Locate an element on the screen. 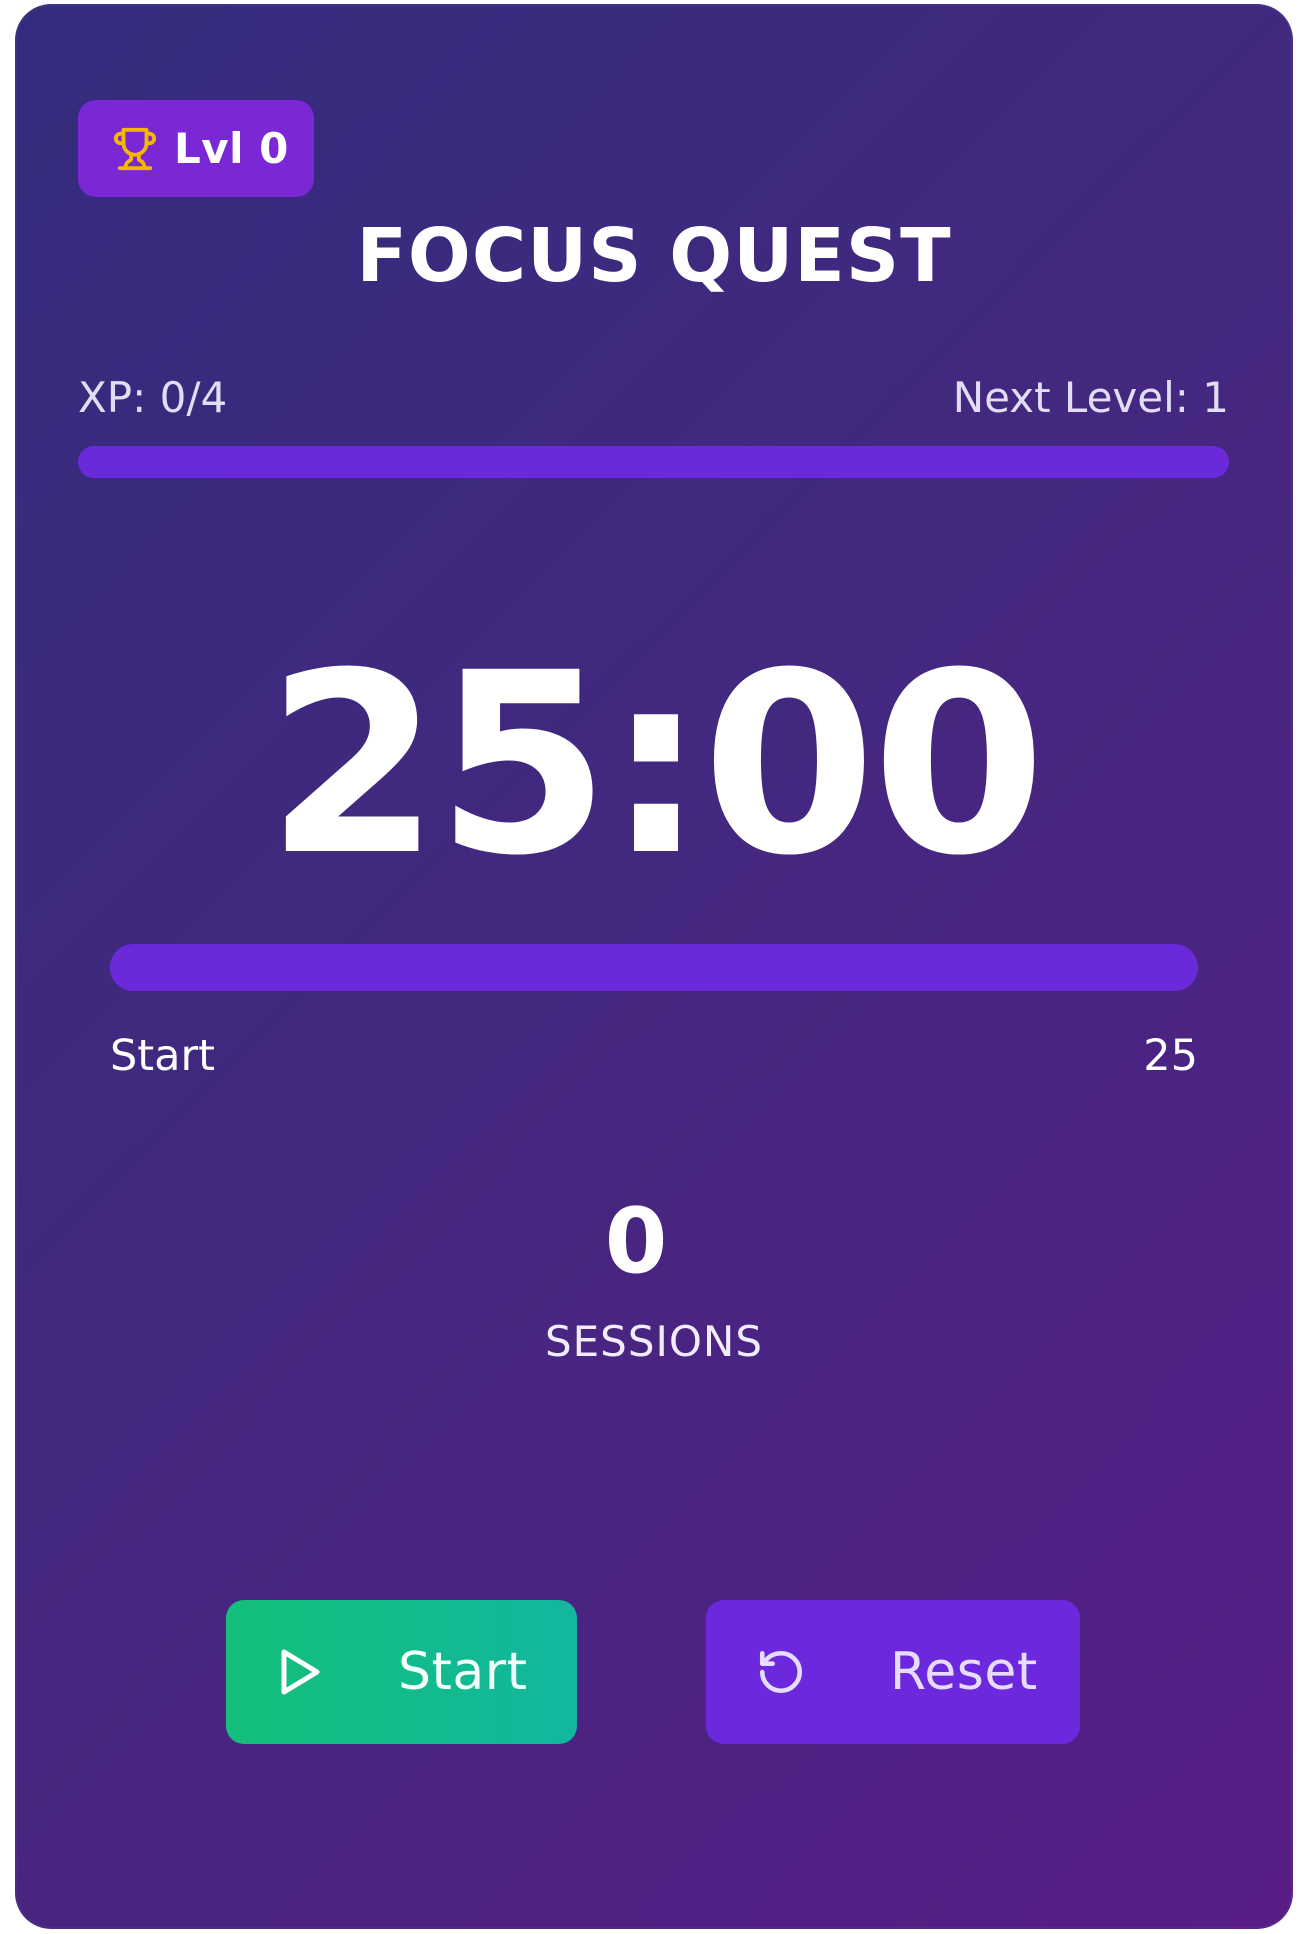 The image size is (1306, 1934). level-badge: Lvl 0 is located at coordinates (196, 148).